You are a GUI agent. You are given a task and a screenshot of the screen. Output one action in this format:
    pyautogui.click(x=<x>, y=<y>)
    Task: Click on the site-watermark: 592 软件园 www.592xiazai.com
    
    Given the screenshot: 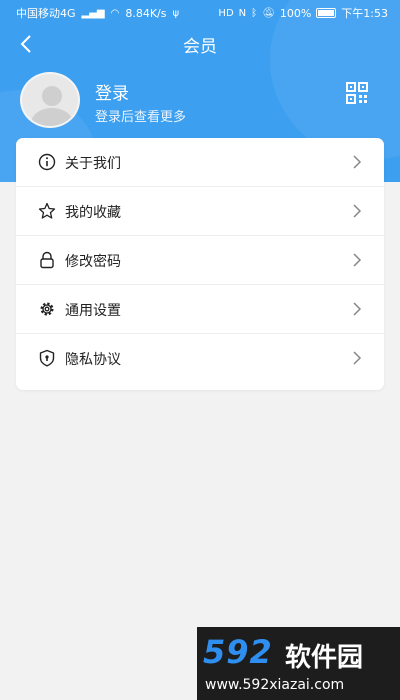 What is the action you would take?
    pyautogui.click(x=298, y=663)
    